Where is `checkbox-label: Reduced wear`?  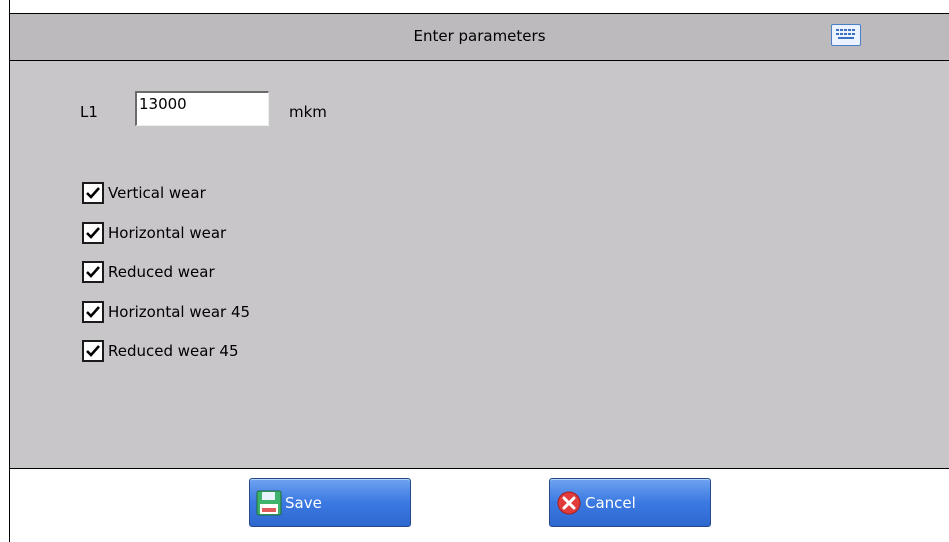 checkbox-label: Reduced wear is located at coordinates (161, 272).